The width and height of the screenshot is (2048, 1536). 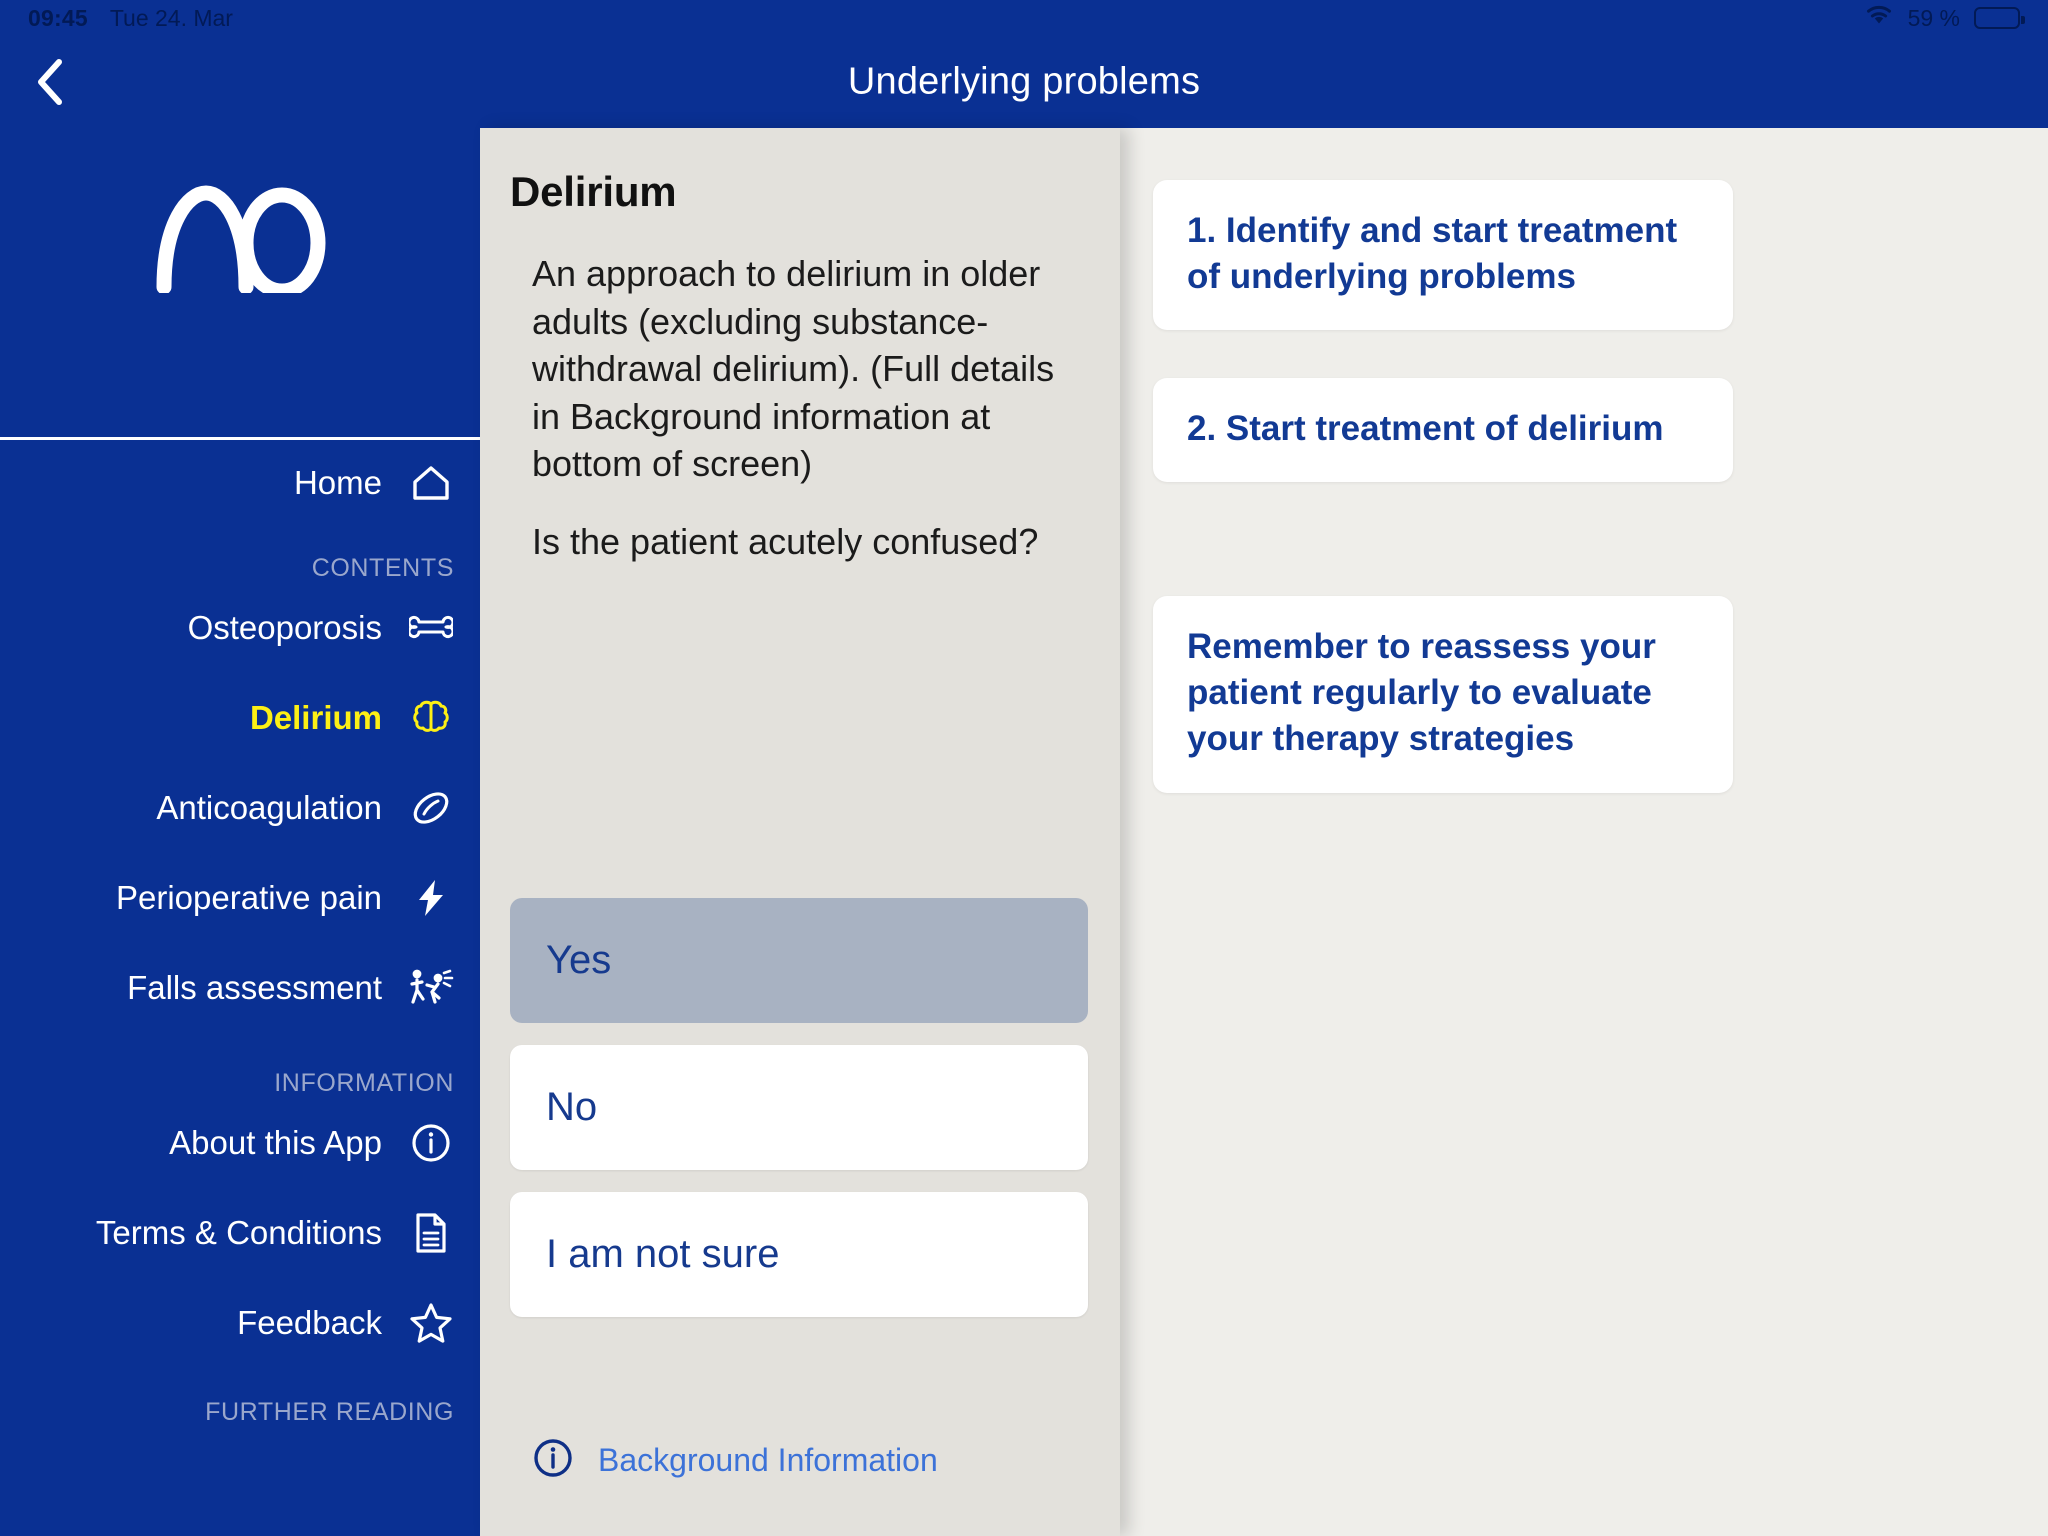 I want to click on sidebar-item-label: Home, so click(x=337, y=482).